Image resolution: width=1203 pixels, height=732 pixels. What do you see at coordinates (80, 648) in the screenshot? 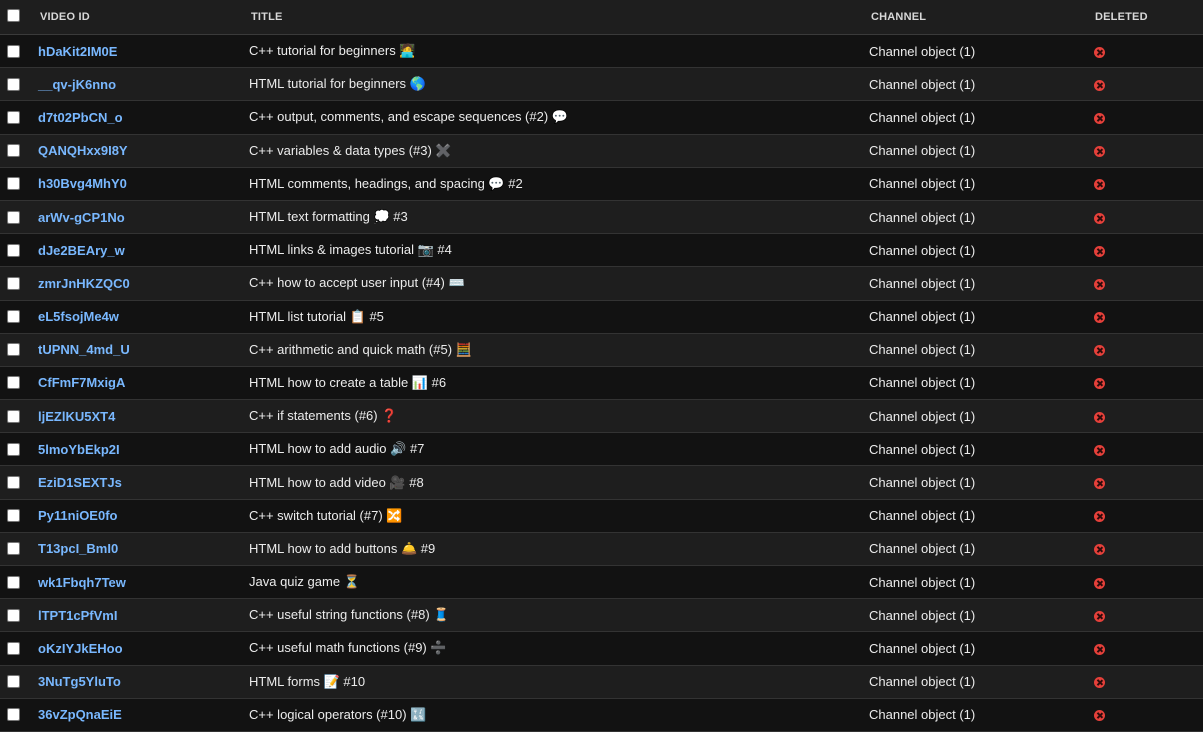
I see `video-id-link: oKzIYJkEHoo` at bounding box center [80, 648].